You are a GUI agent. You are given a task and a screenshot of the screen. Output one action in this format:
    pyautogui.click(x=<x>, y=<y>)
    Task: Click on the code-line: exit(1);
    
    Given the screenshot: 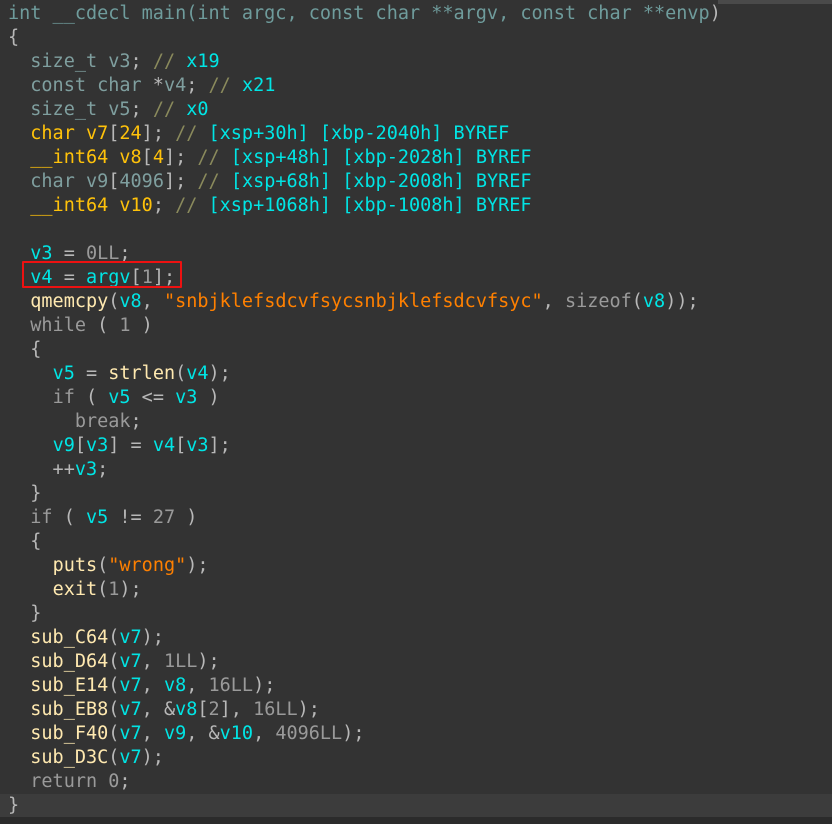 What is the action you would take?
    pyautogui.click(x=416, y=590)
    